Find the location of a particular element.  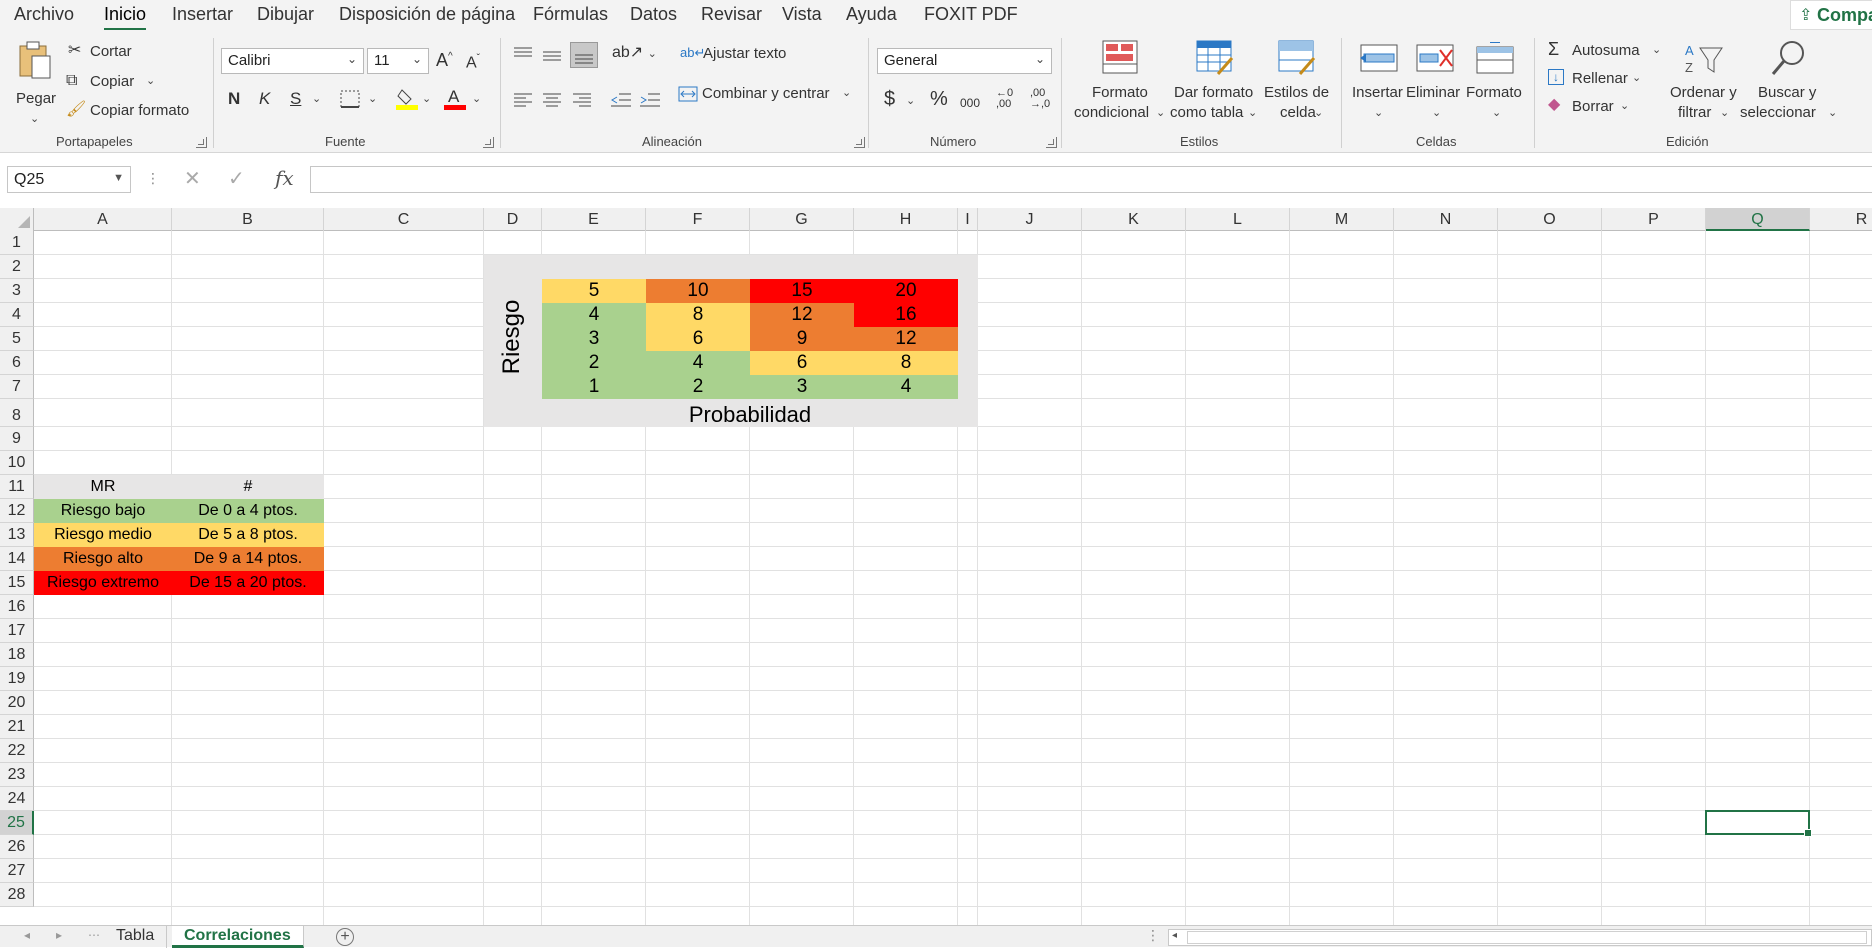

more-sheets-icon: ⋯ is located at coordinates (94, 935).